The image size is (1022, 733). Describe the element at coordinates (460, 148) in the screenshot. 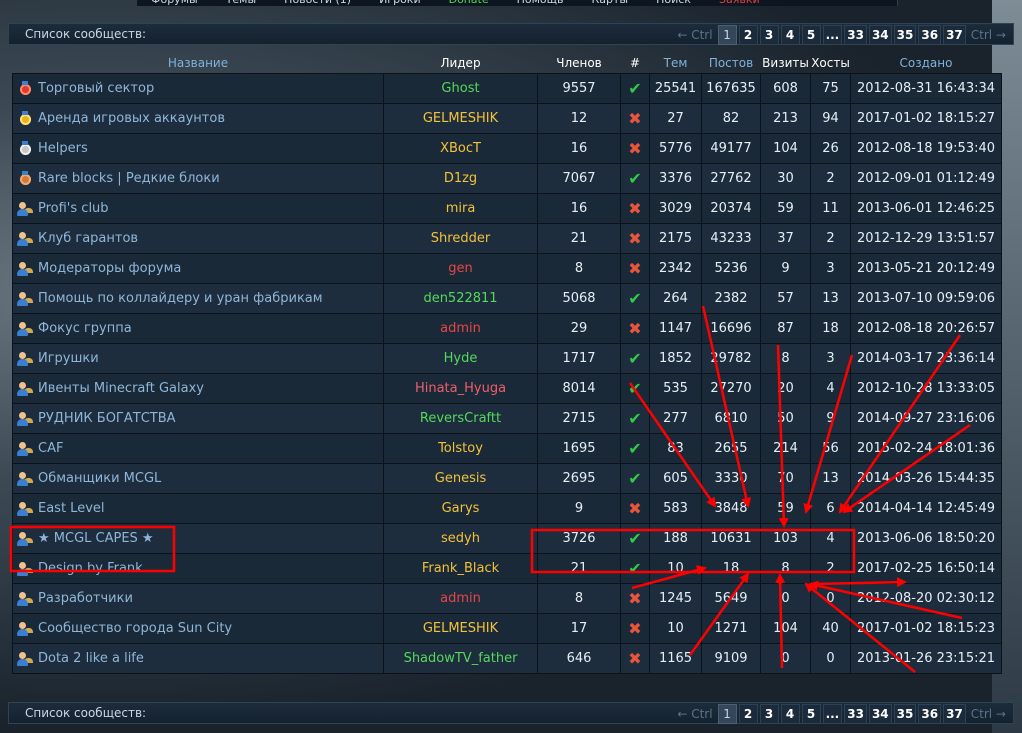

I see `leader-link: XBocT` at that location.